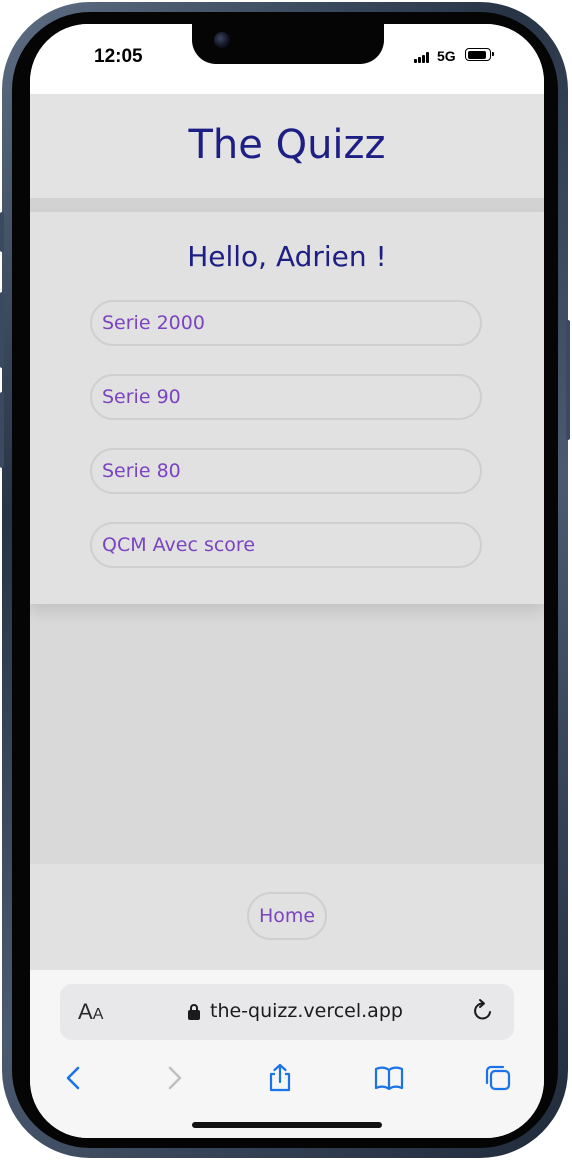 This screenshot has width=572, height=1162. What do you see at coordinates (141, 397) in the screenshot?
I see `quiz-button-label: Serie 90` at bounding box center [141, 397].